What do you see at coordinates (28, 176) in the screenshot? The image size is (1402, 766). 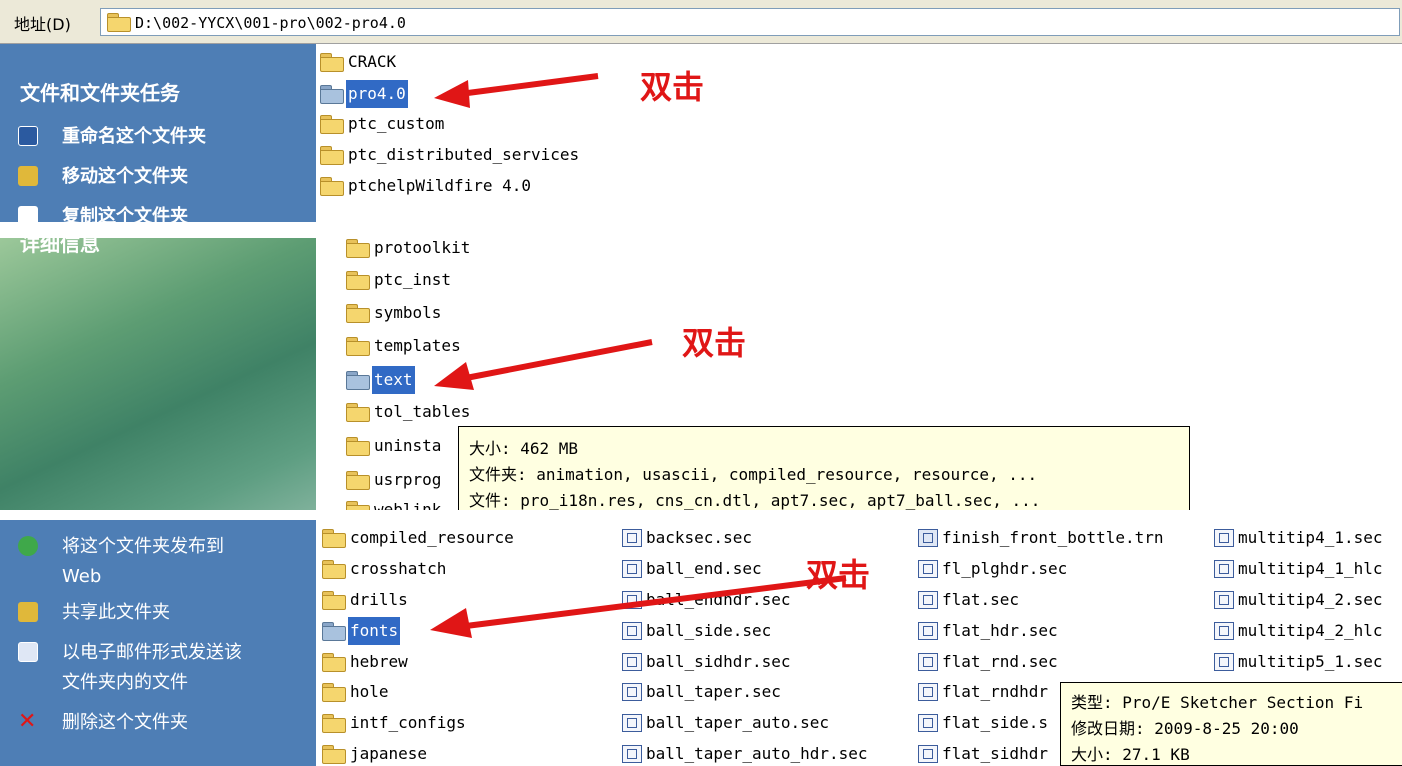 I see `move-icon` at bounding box center [28, 176].